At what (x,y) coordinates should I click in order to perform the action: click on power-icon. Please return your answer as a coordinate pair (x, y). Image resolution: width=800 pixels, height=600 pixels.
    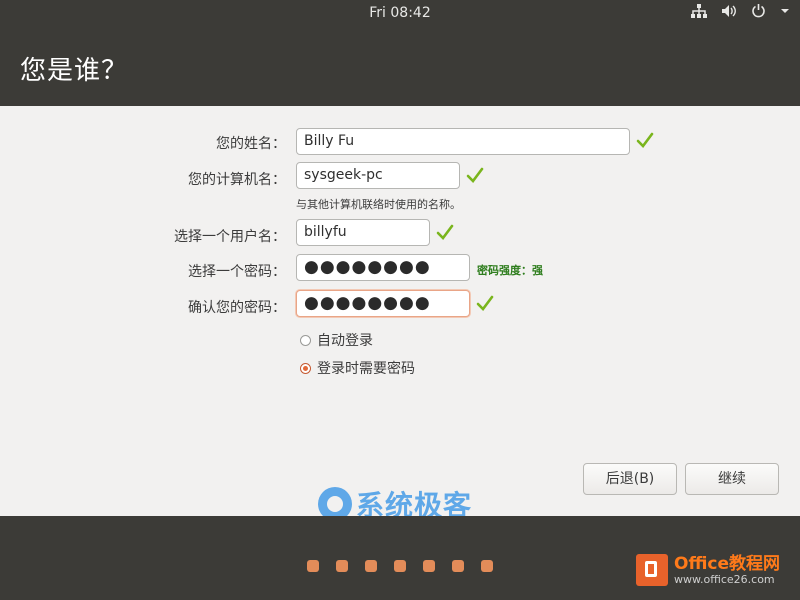
    Looking at the image, I should click on (758, 10).